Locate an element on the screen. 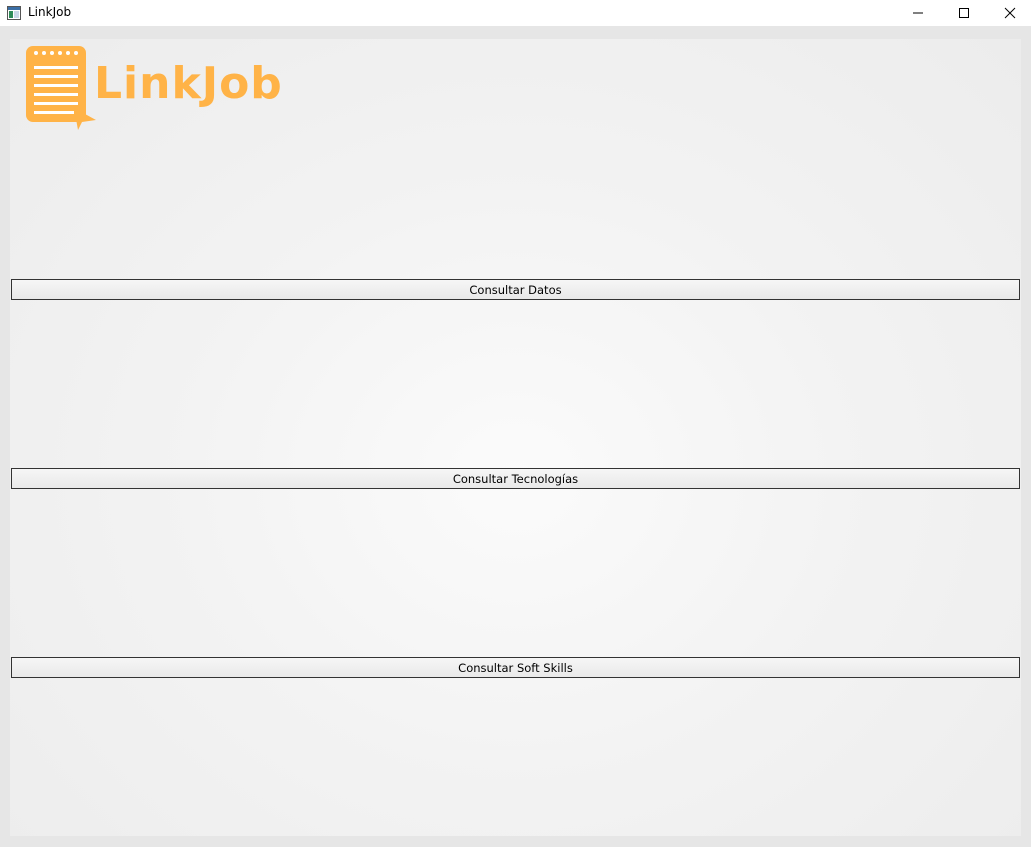  close-icon is located at coordinates (1010, 13).